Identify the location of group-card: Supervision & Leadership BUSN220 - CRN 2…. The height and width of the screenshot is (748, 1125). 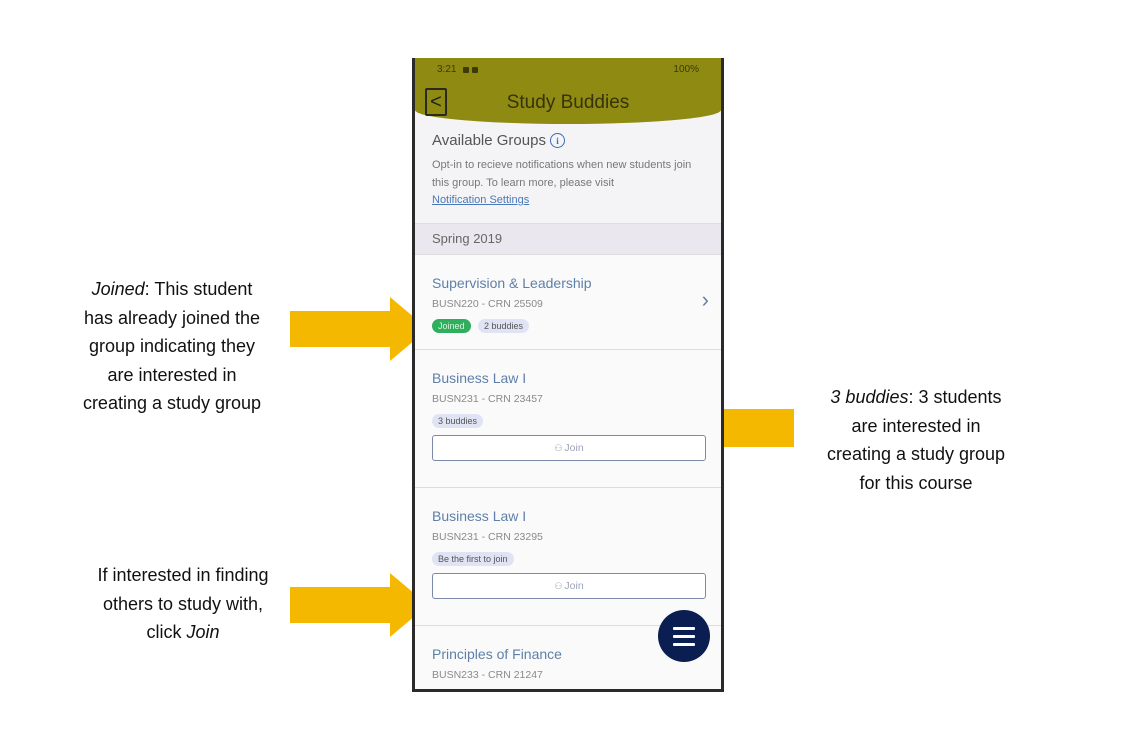
(568, 302).